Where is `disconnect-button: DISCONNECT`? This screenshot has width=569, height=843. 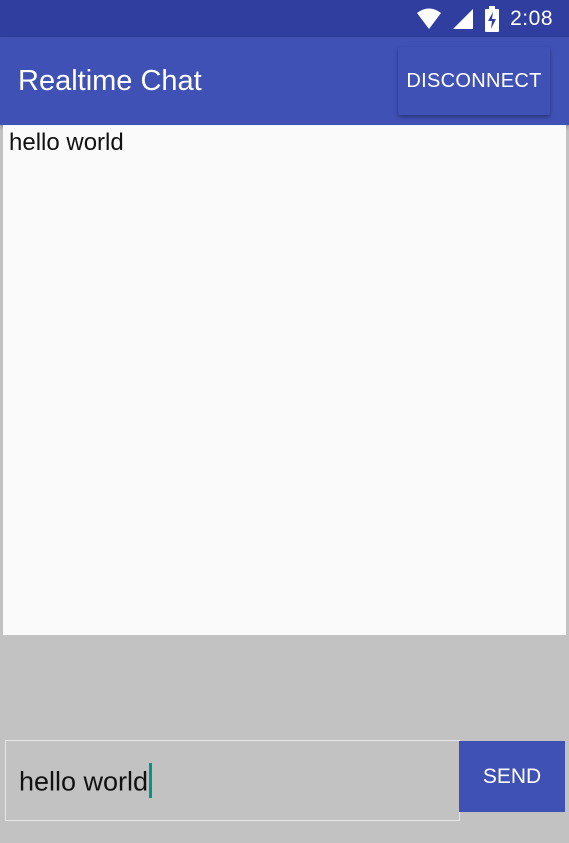
disconnect-button: DISCONNECT is located at coordinates (474, 81).